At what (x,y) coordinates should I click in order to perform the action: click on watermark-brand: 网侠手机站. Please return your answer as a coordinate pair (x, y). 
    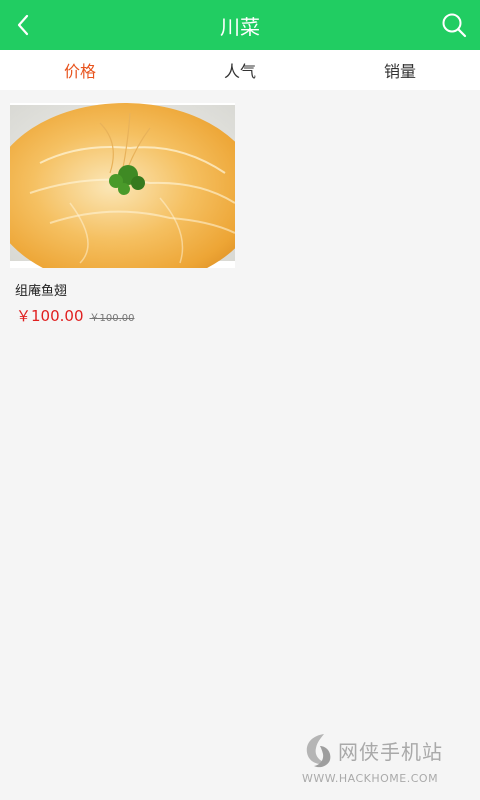
    Looking at the image, I should click on (390, 752).